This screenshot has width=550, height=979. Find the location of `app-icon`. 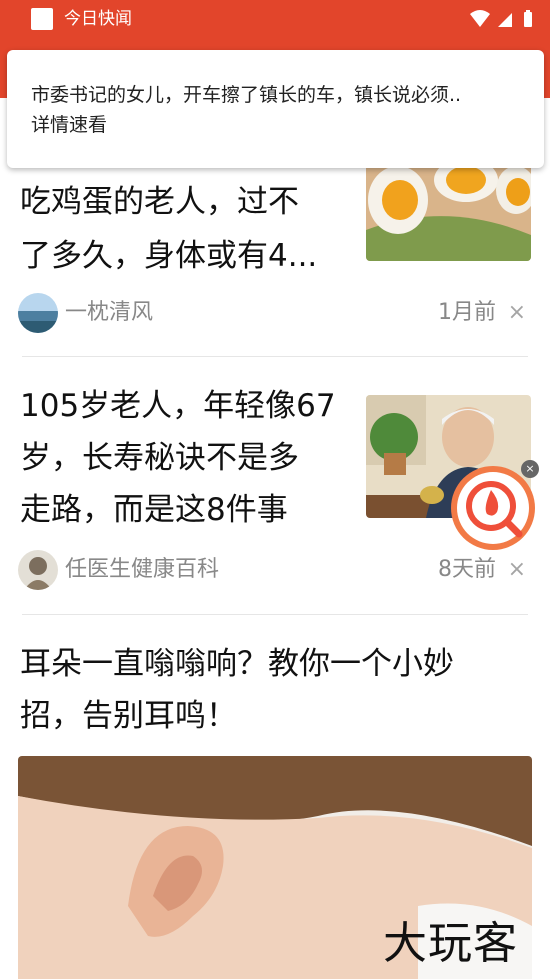

app-icon is located at coordinates (42, 19).